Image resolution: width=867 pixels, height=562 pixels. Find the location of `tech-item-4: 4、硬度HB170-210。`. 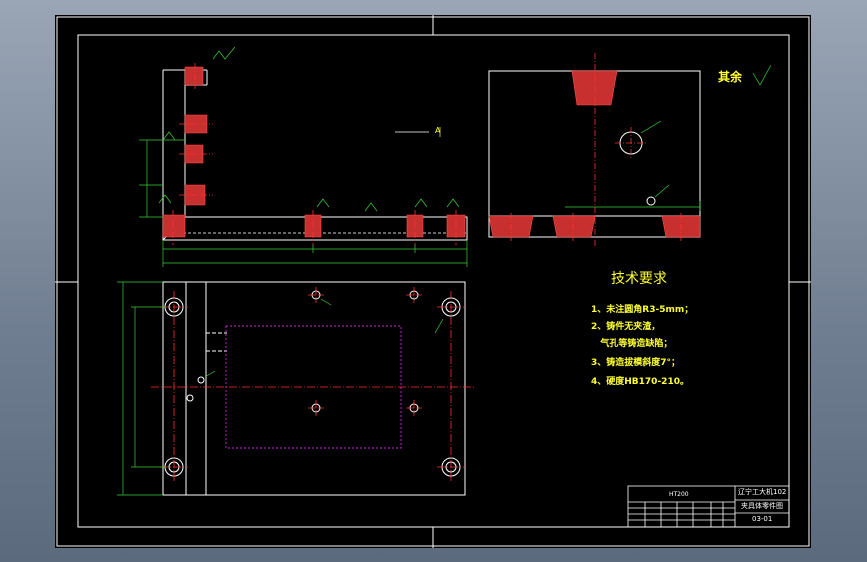

tech-item-4: 4、硬度HB170-210。 is located at coordinates (640, 382).